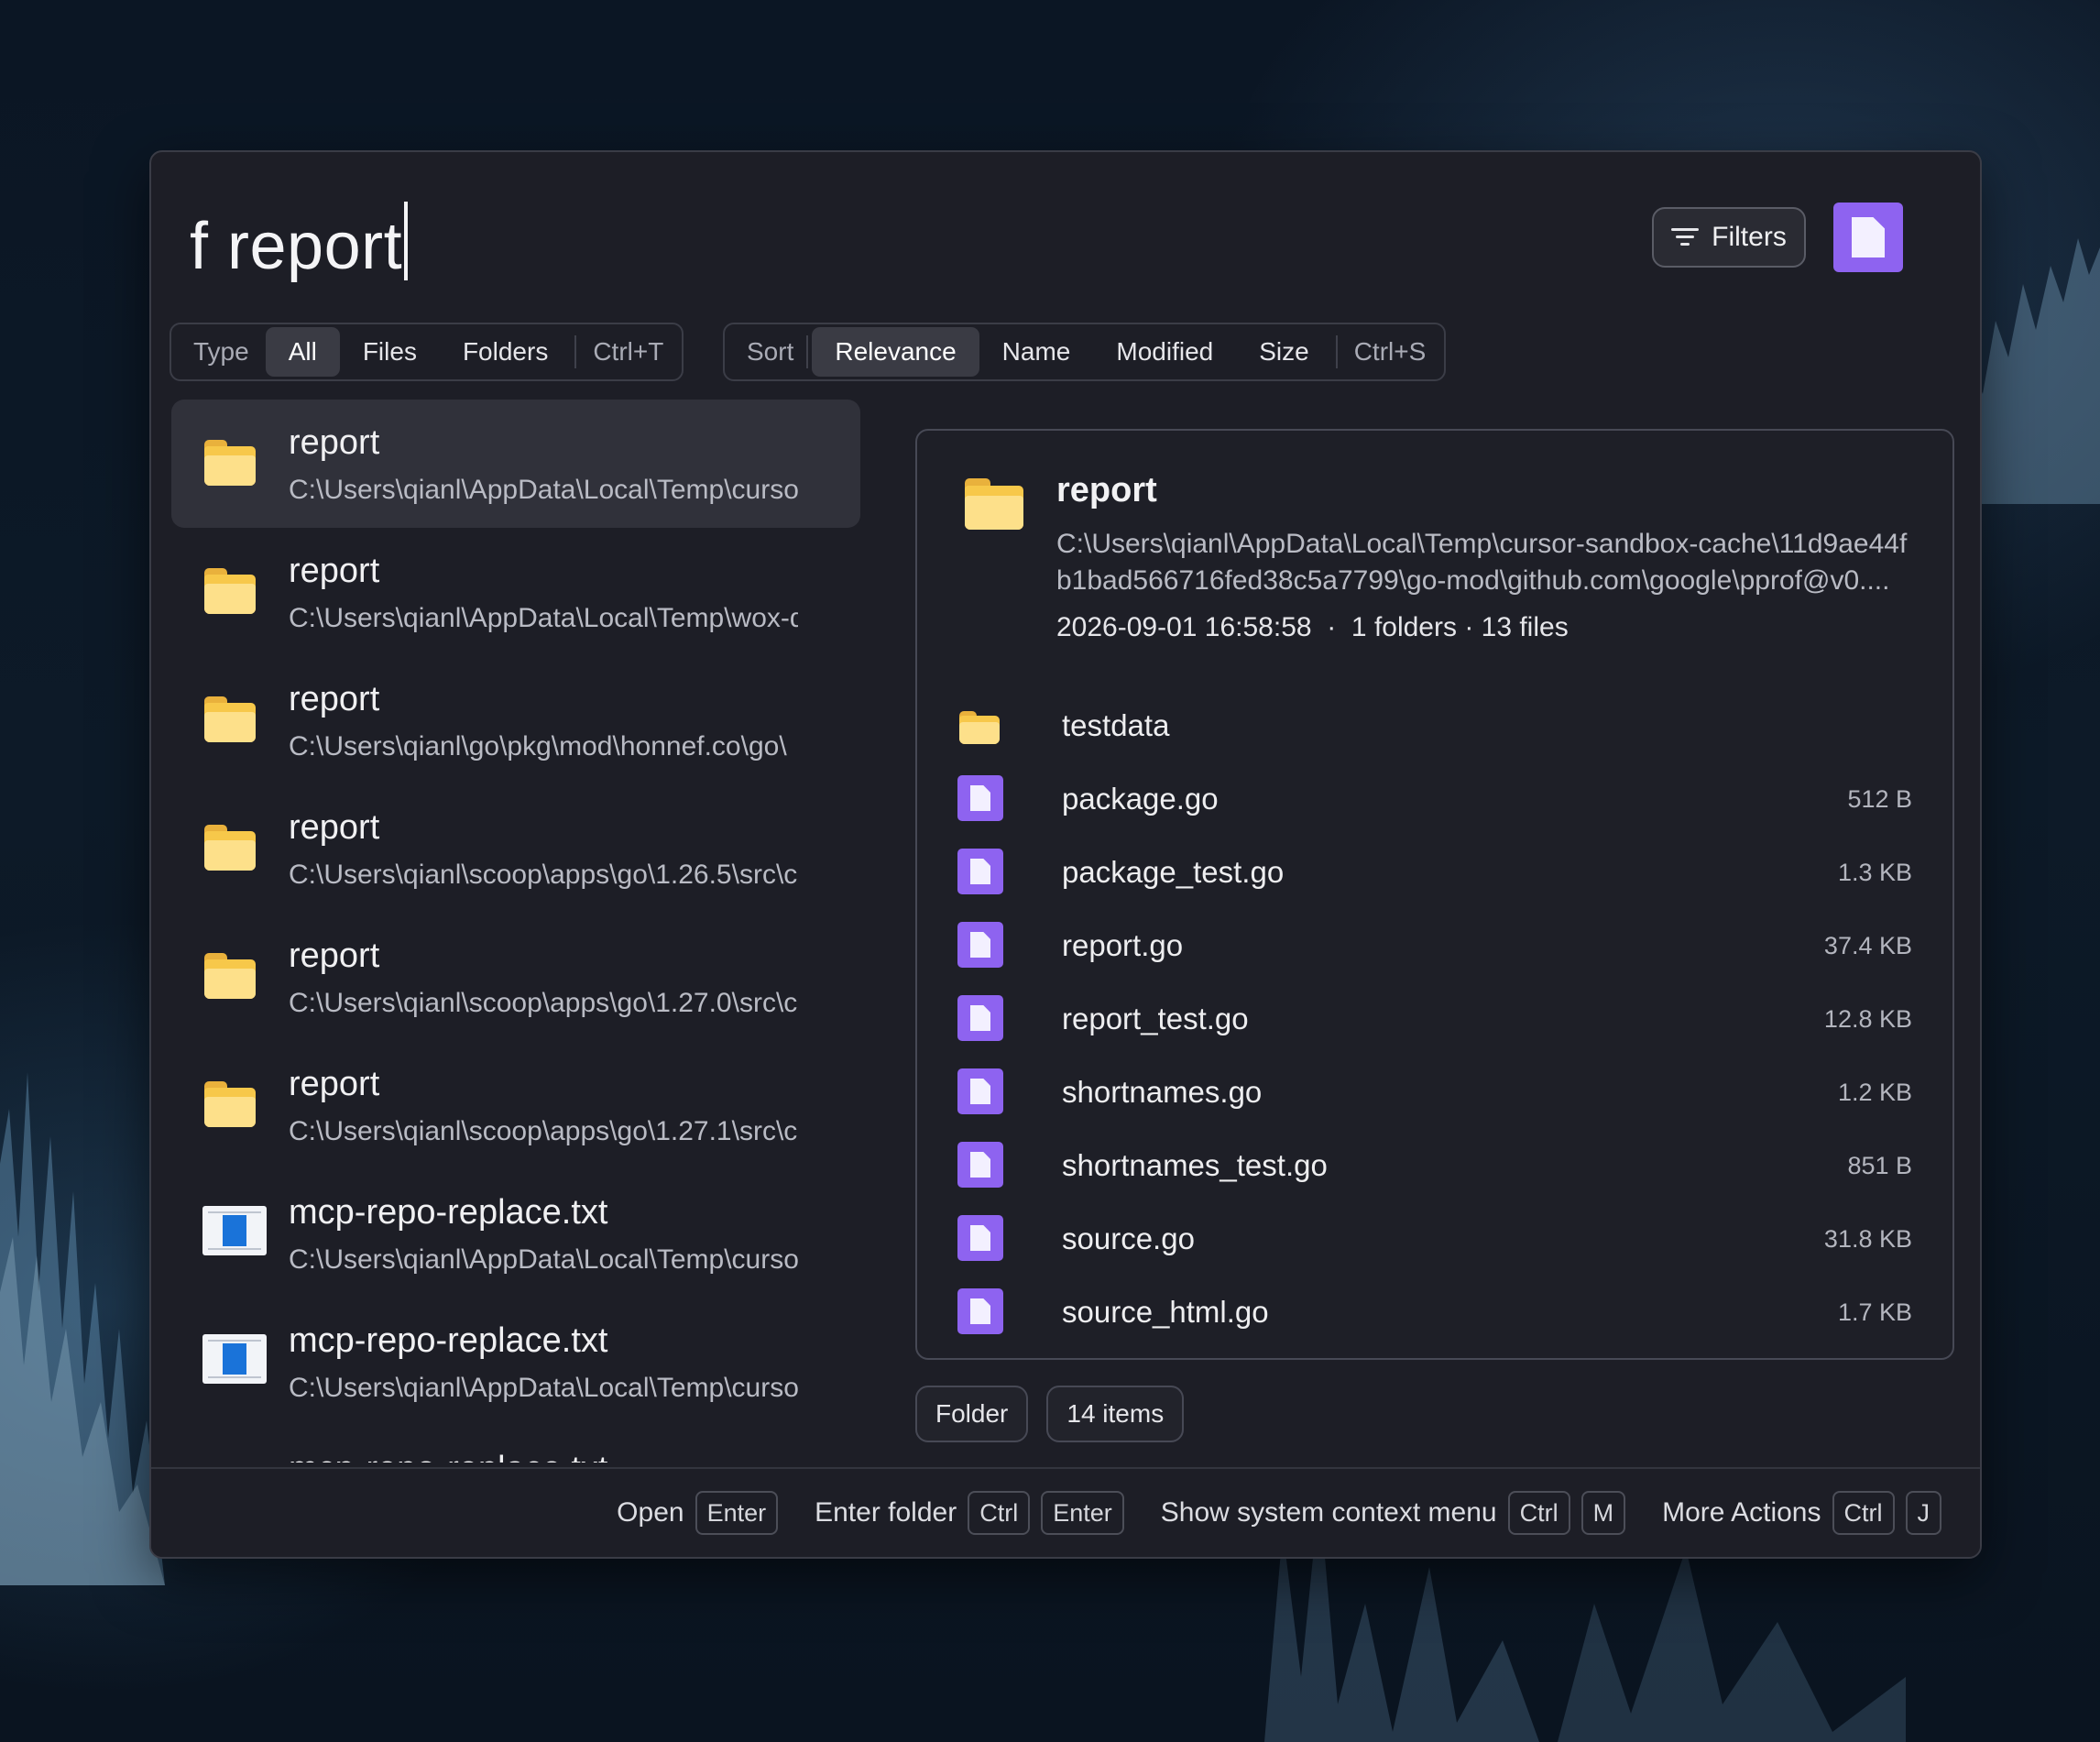 The image size is (2100, 1742). Describe the element at coordinates (972, 1414) in the screenshot. I see `tag-type: Folder` at that location.